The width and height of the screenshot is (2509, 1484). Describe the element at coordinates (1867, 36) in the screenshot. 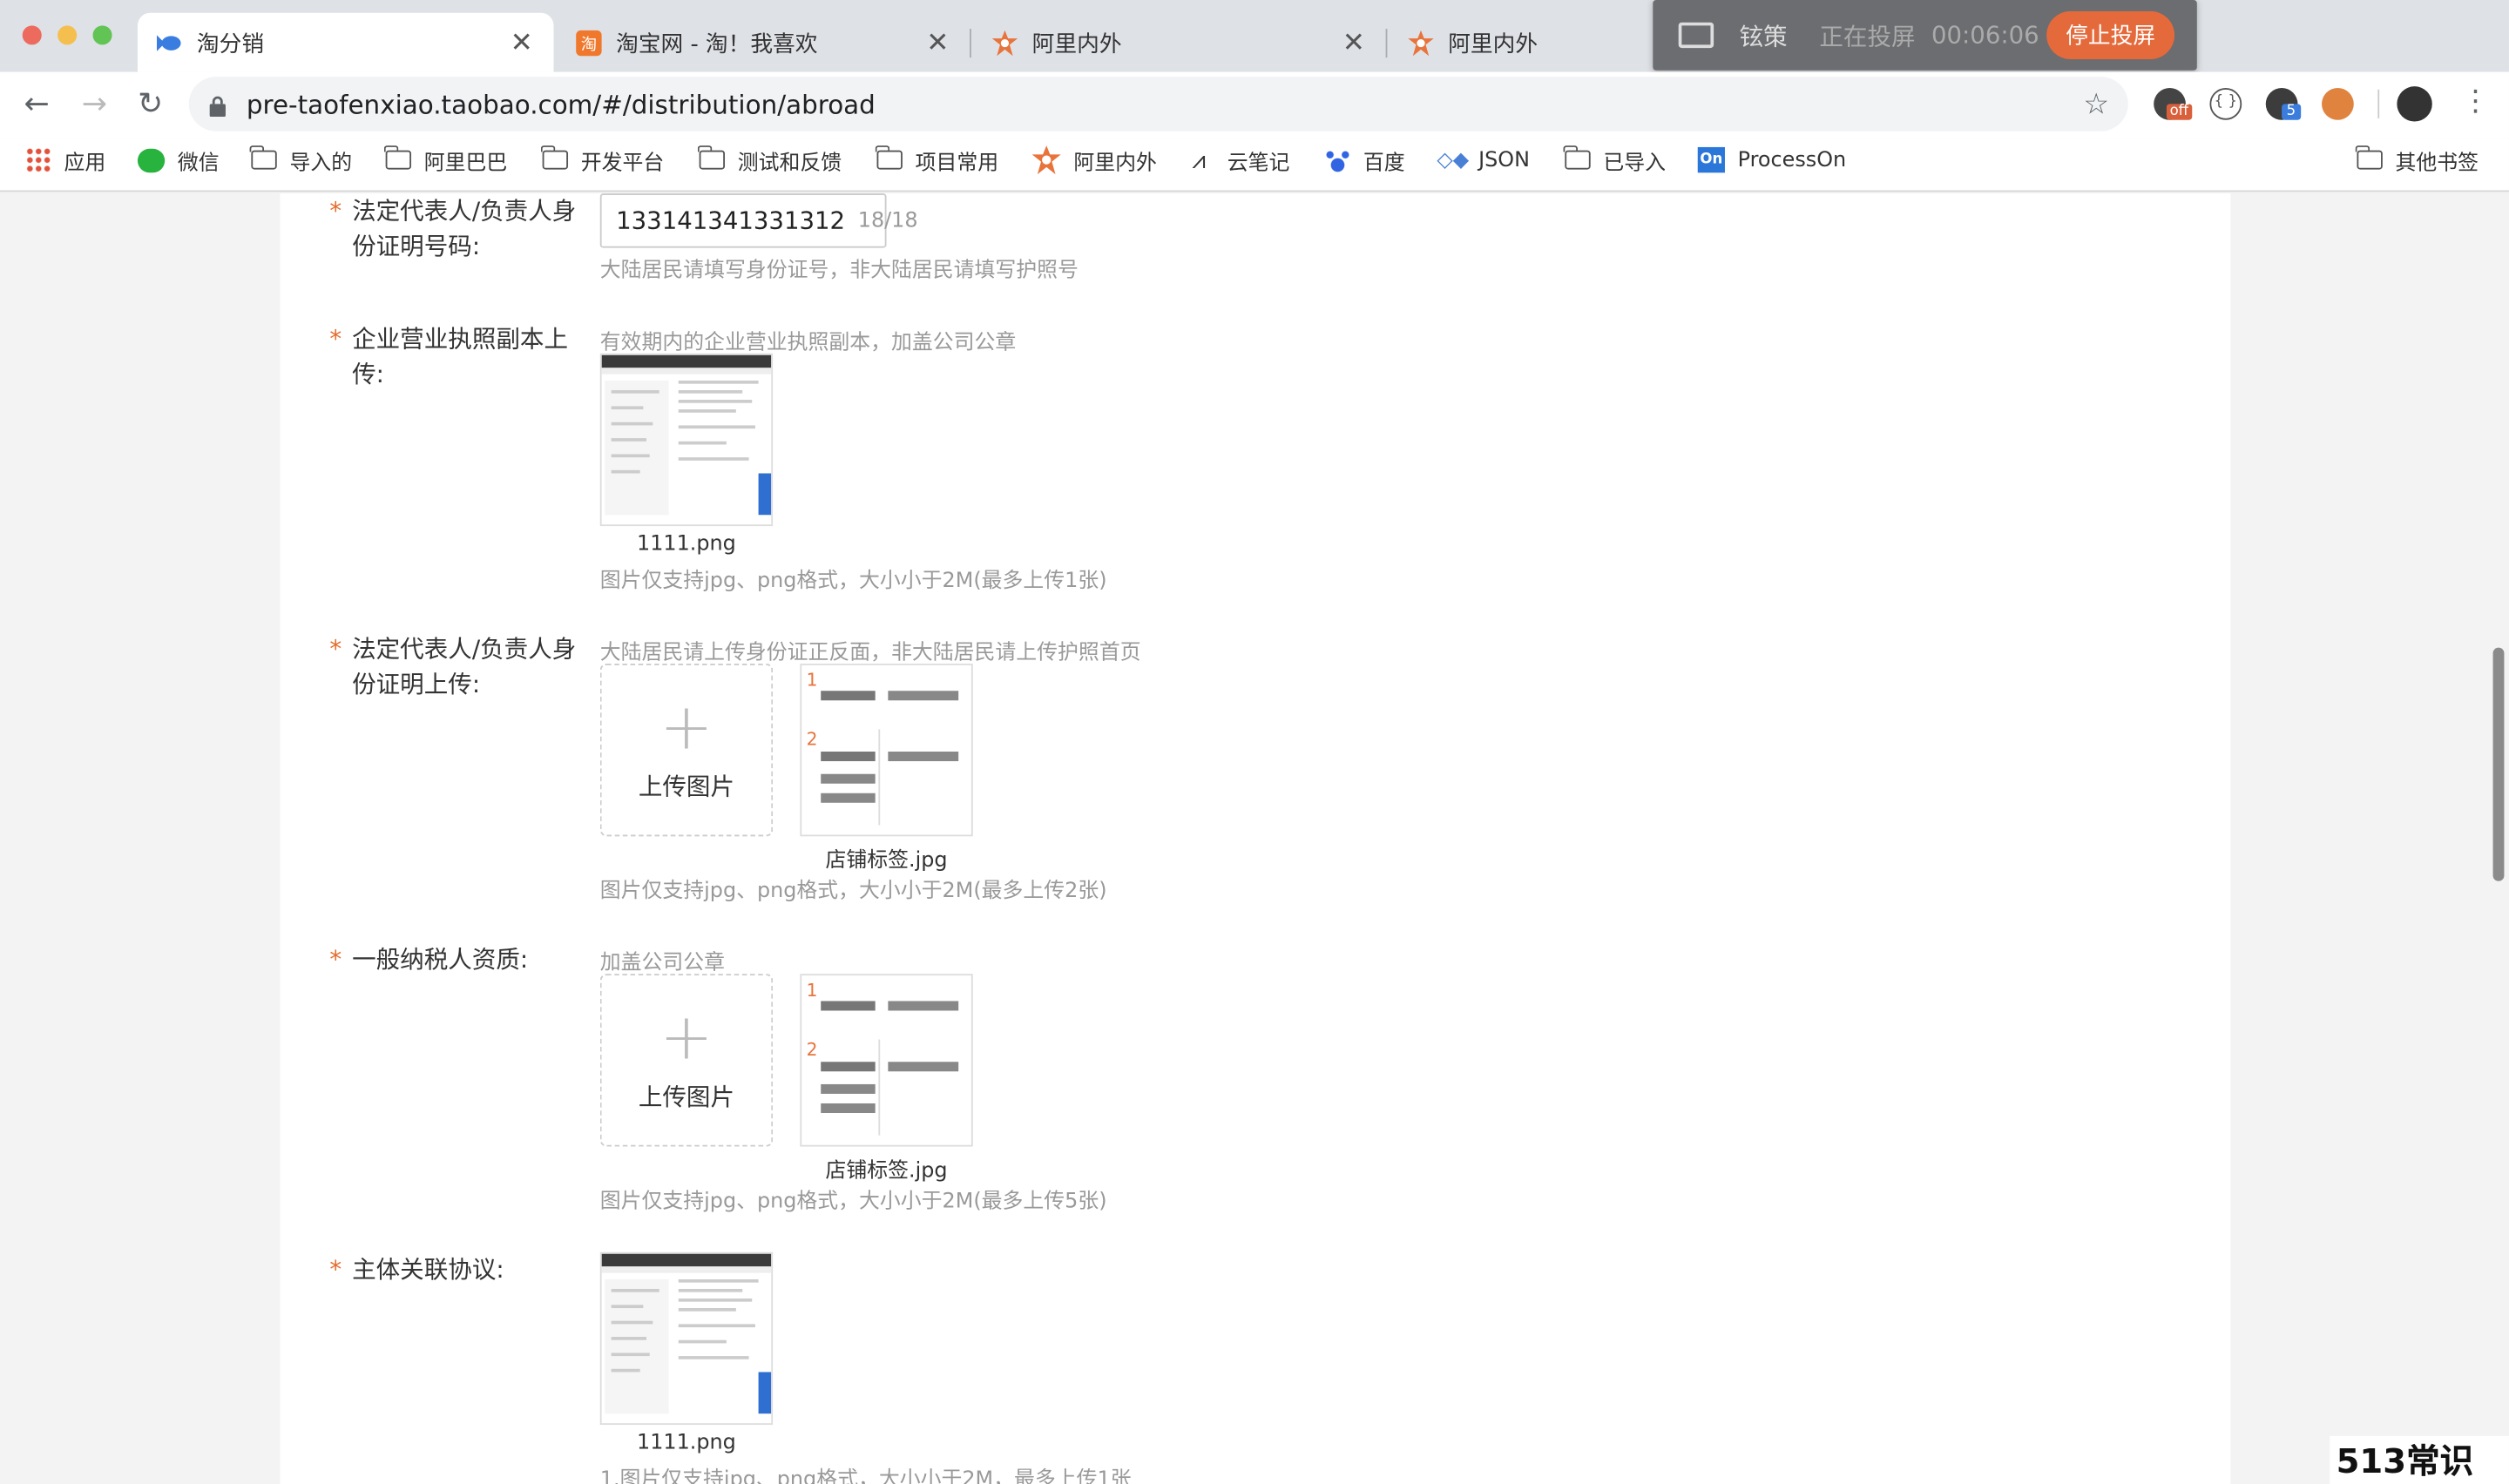

I see `share-status: 正在投屏` at that location.